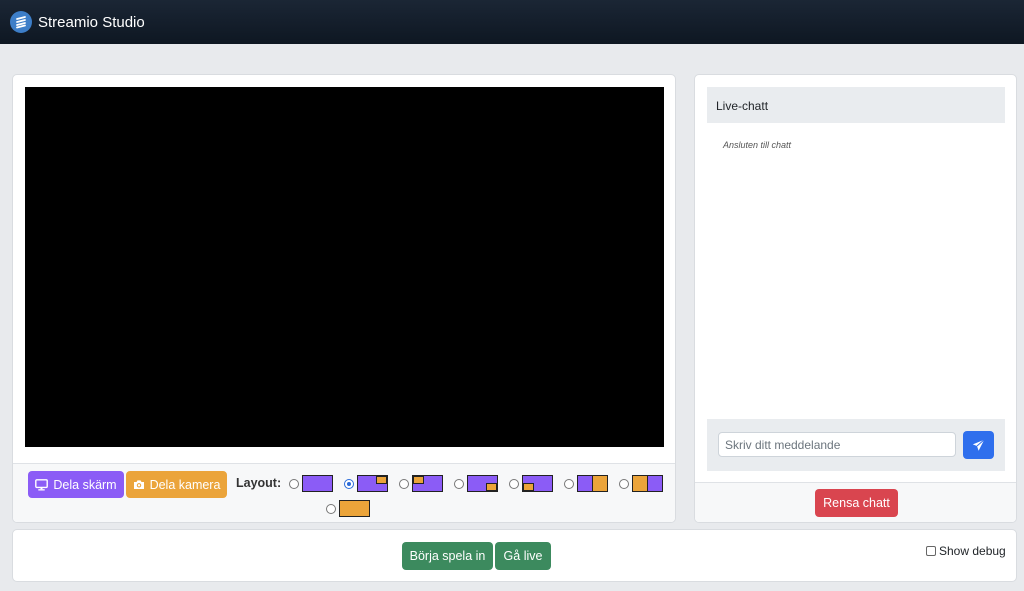 Image resolution: width=1024 pixels, height=591 pixels. What do you see at coordinates (138, 484) in the screenshot?
I see `camera-icon` at bounding box center [138, 484].